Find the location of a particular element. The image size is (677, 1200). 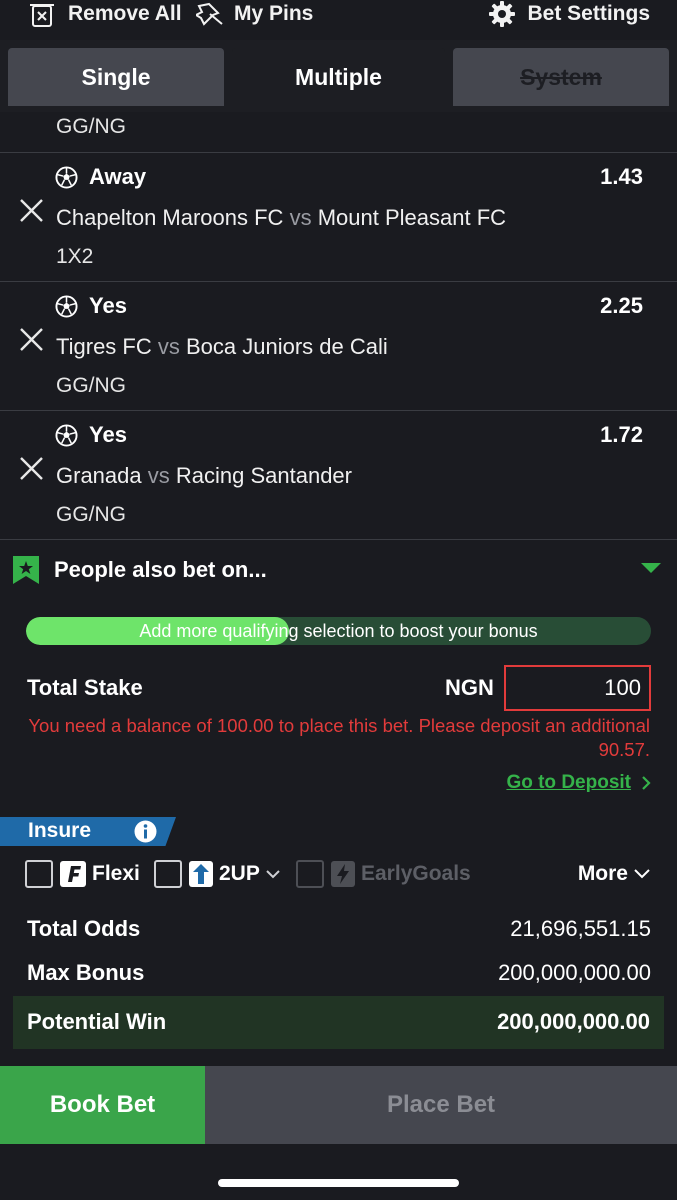

away-team: Racing Santander is located at coordinates (263, 475).